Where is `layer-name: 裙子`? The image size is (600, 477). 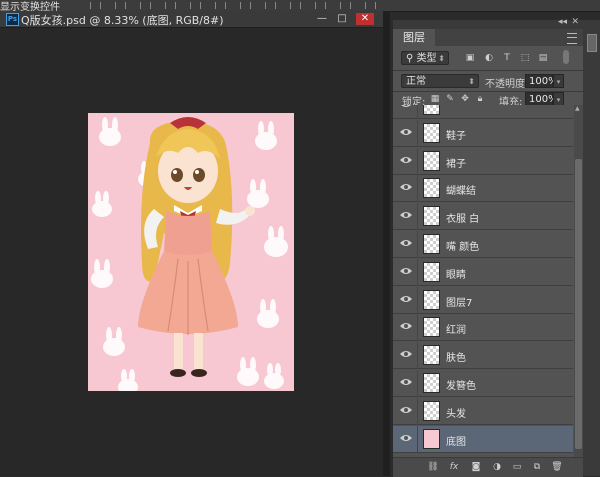 layer-name: 裙子 is located at coordinates (456, 162).